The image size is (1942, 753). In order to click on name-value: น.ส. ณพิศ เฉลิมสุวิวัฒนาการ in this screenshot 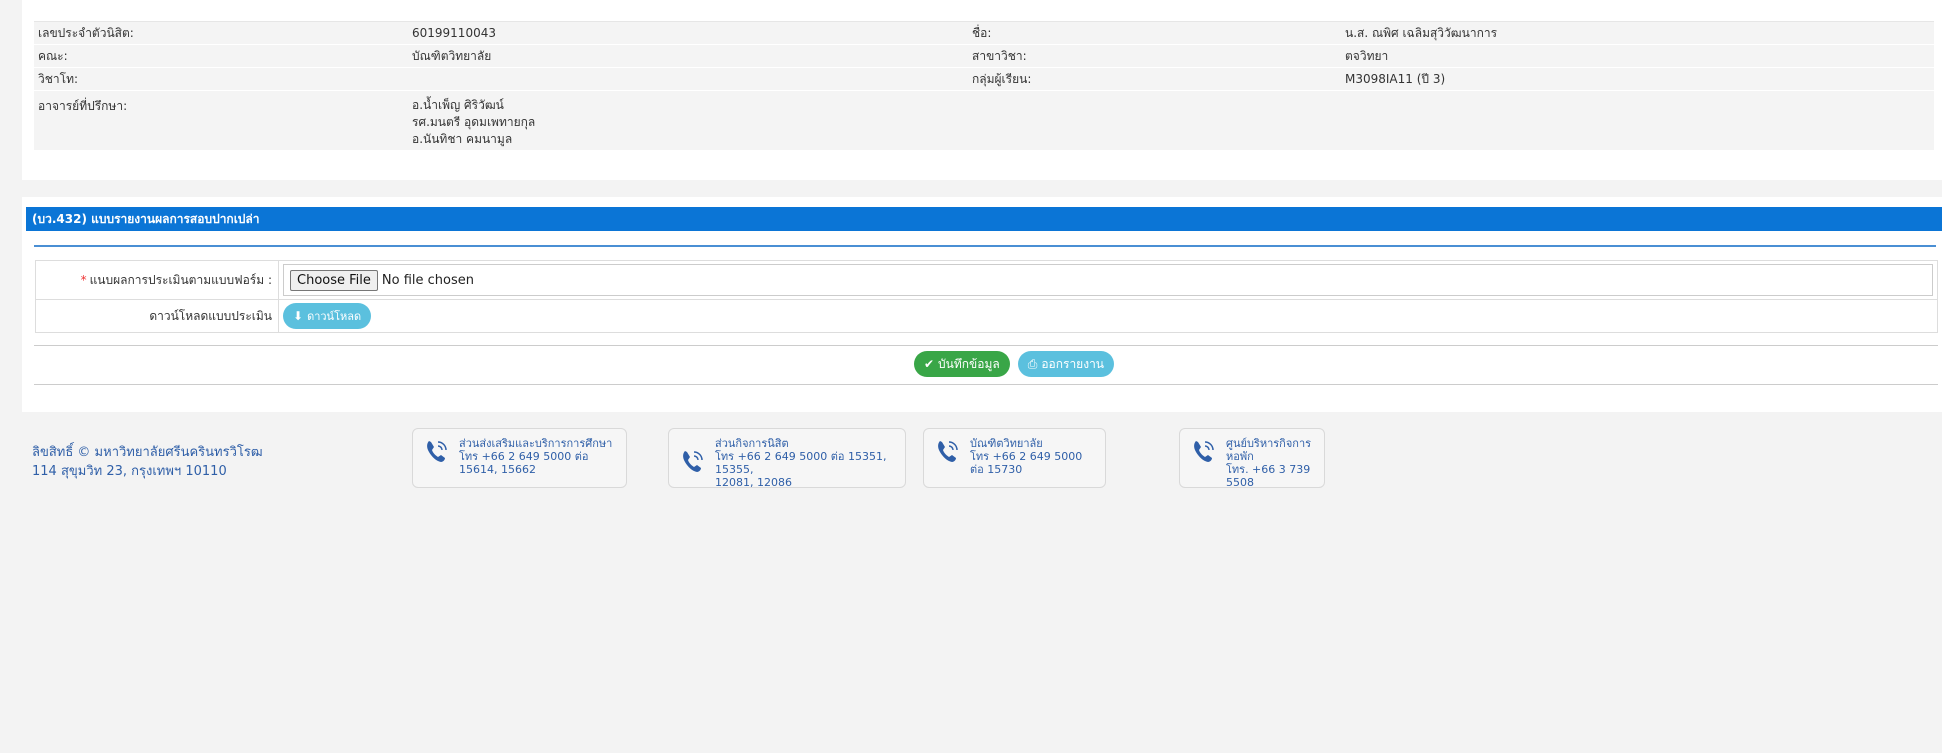, I will do `click(1421, 32)`.